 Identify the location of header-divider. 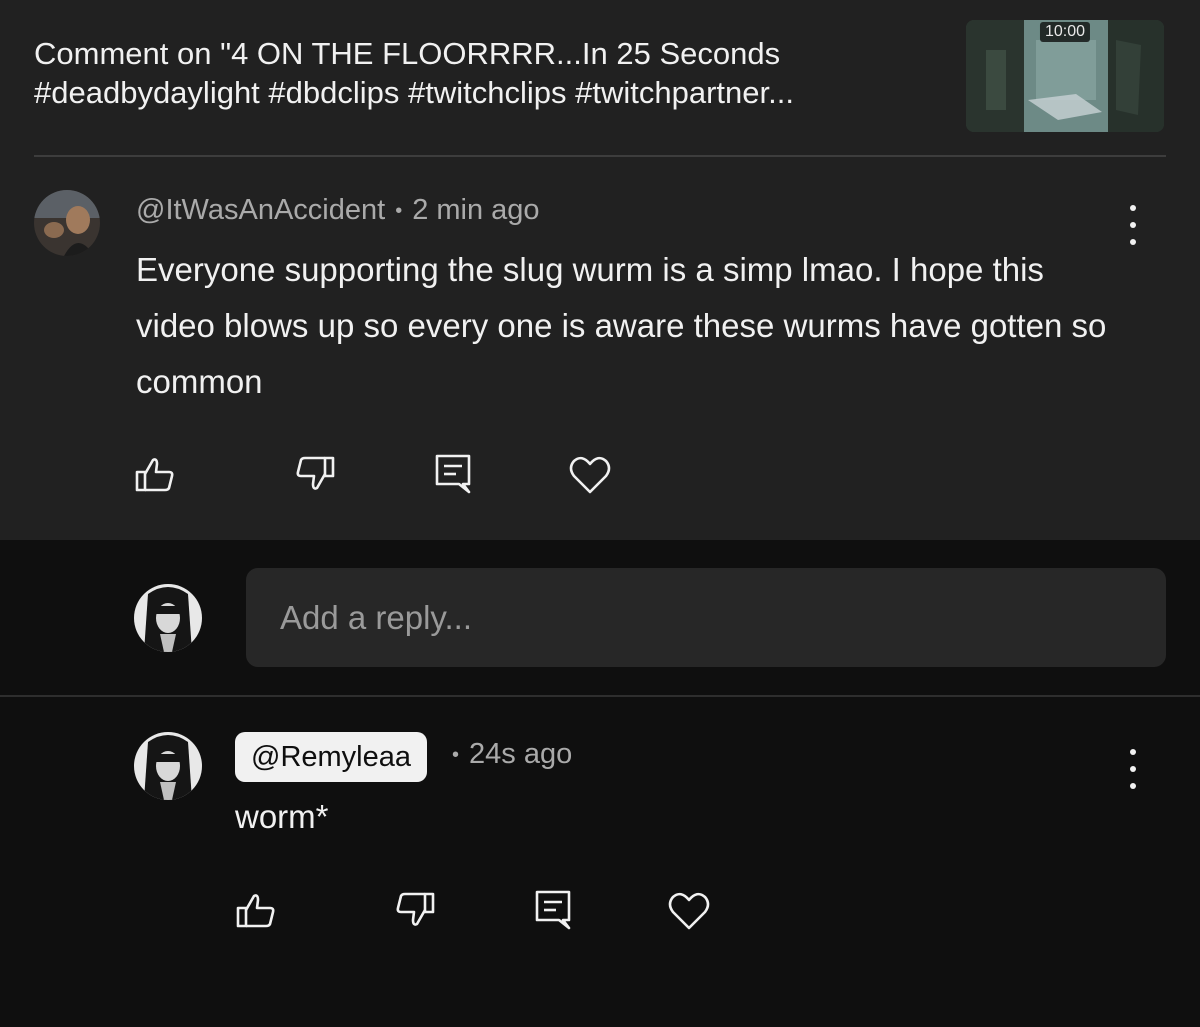
(600, 156).